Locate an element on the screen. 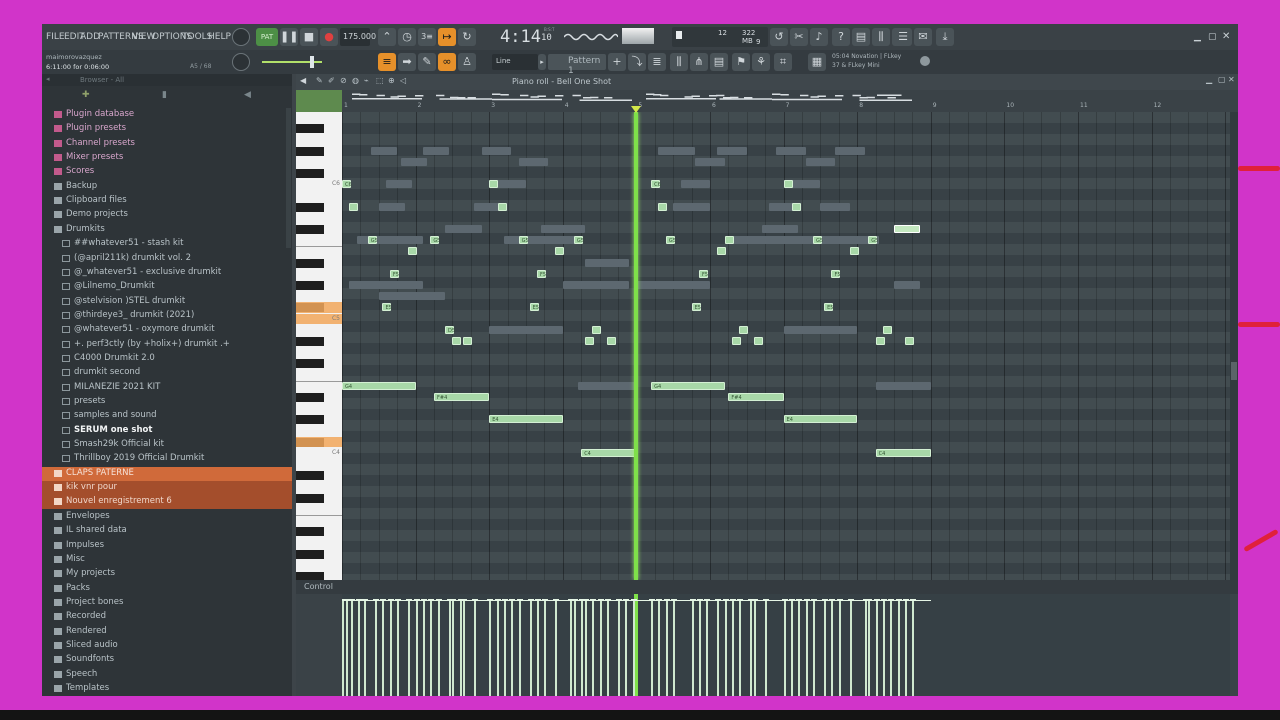 The image size is (1280, 720). chat-icon: ☰ is located at coordinates (903, 37).